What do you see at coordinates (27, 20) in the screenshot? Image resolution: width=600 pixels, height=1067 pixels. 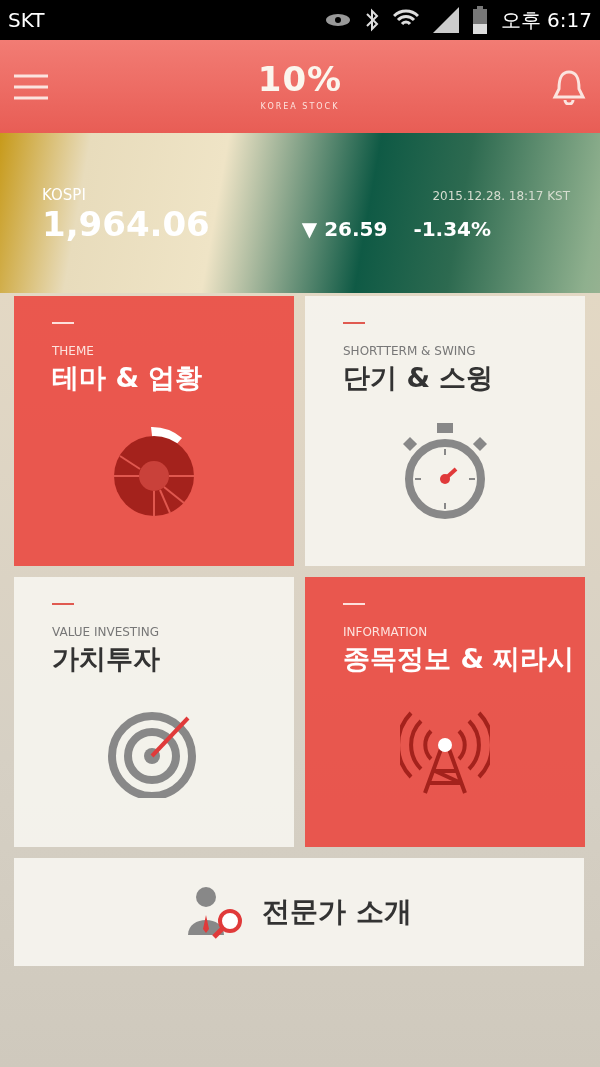 I see `carrier-name: SKT` at bounding box center [27, 20].